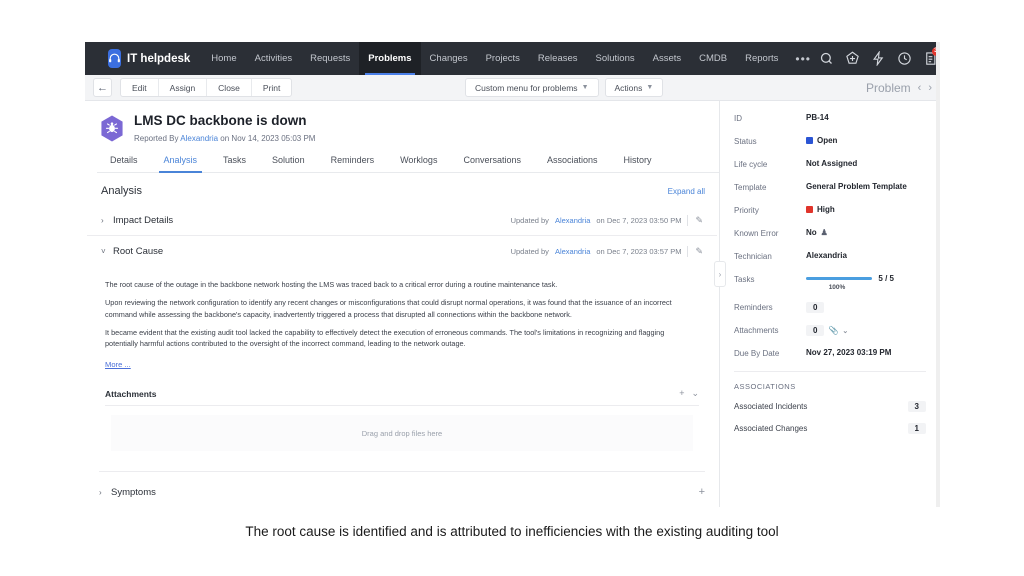 The height and width of the screenshot is (576, 1024). I want to click on property-value: PB-14, so click(817, 117).